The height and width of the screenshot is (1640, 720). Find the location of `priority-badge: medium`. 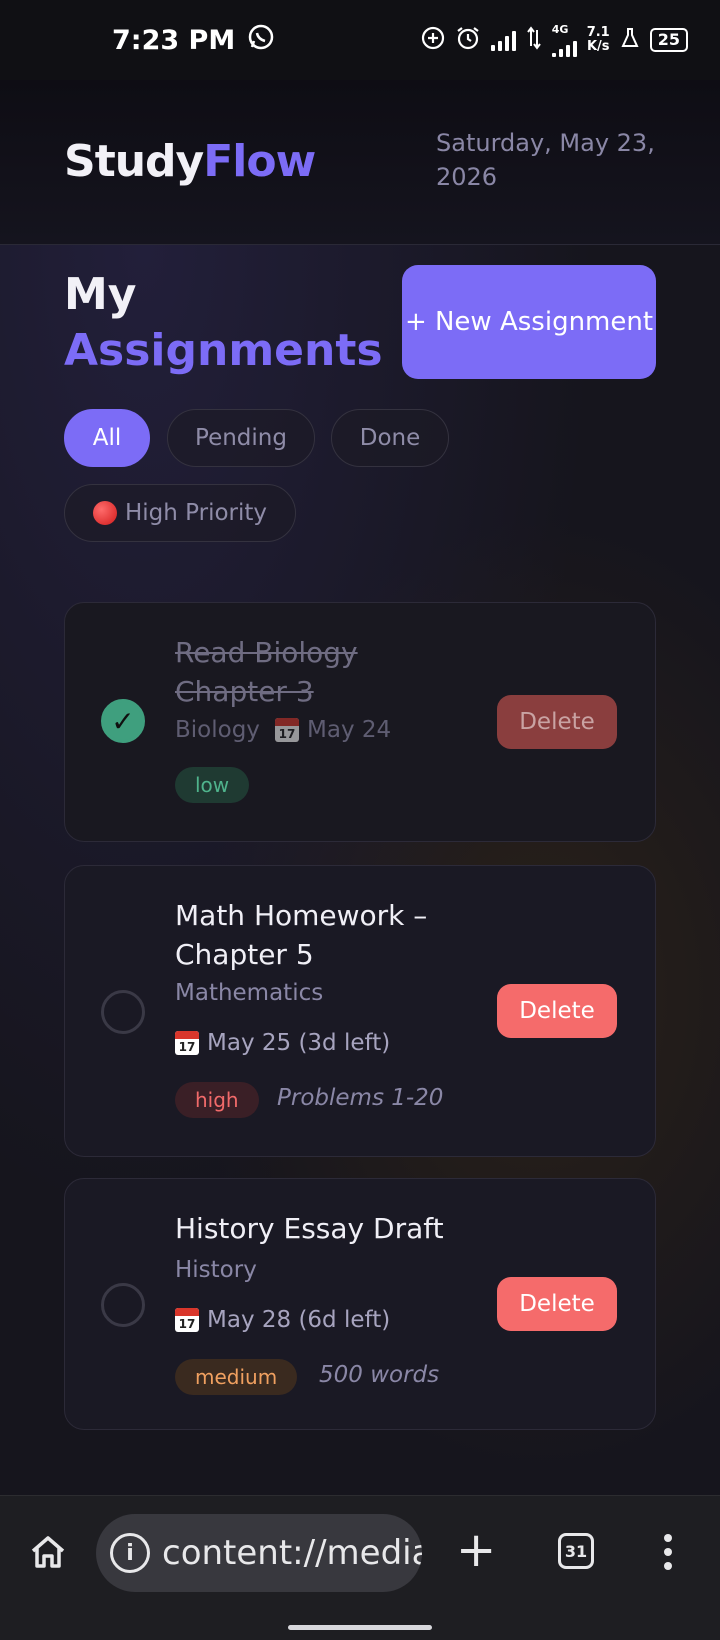

priority-badge: medium is located at coordinates (236, 1377).